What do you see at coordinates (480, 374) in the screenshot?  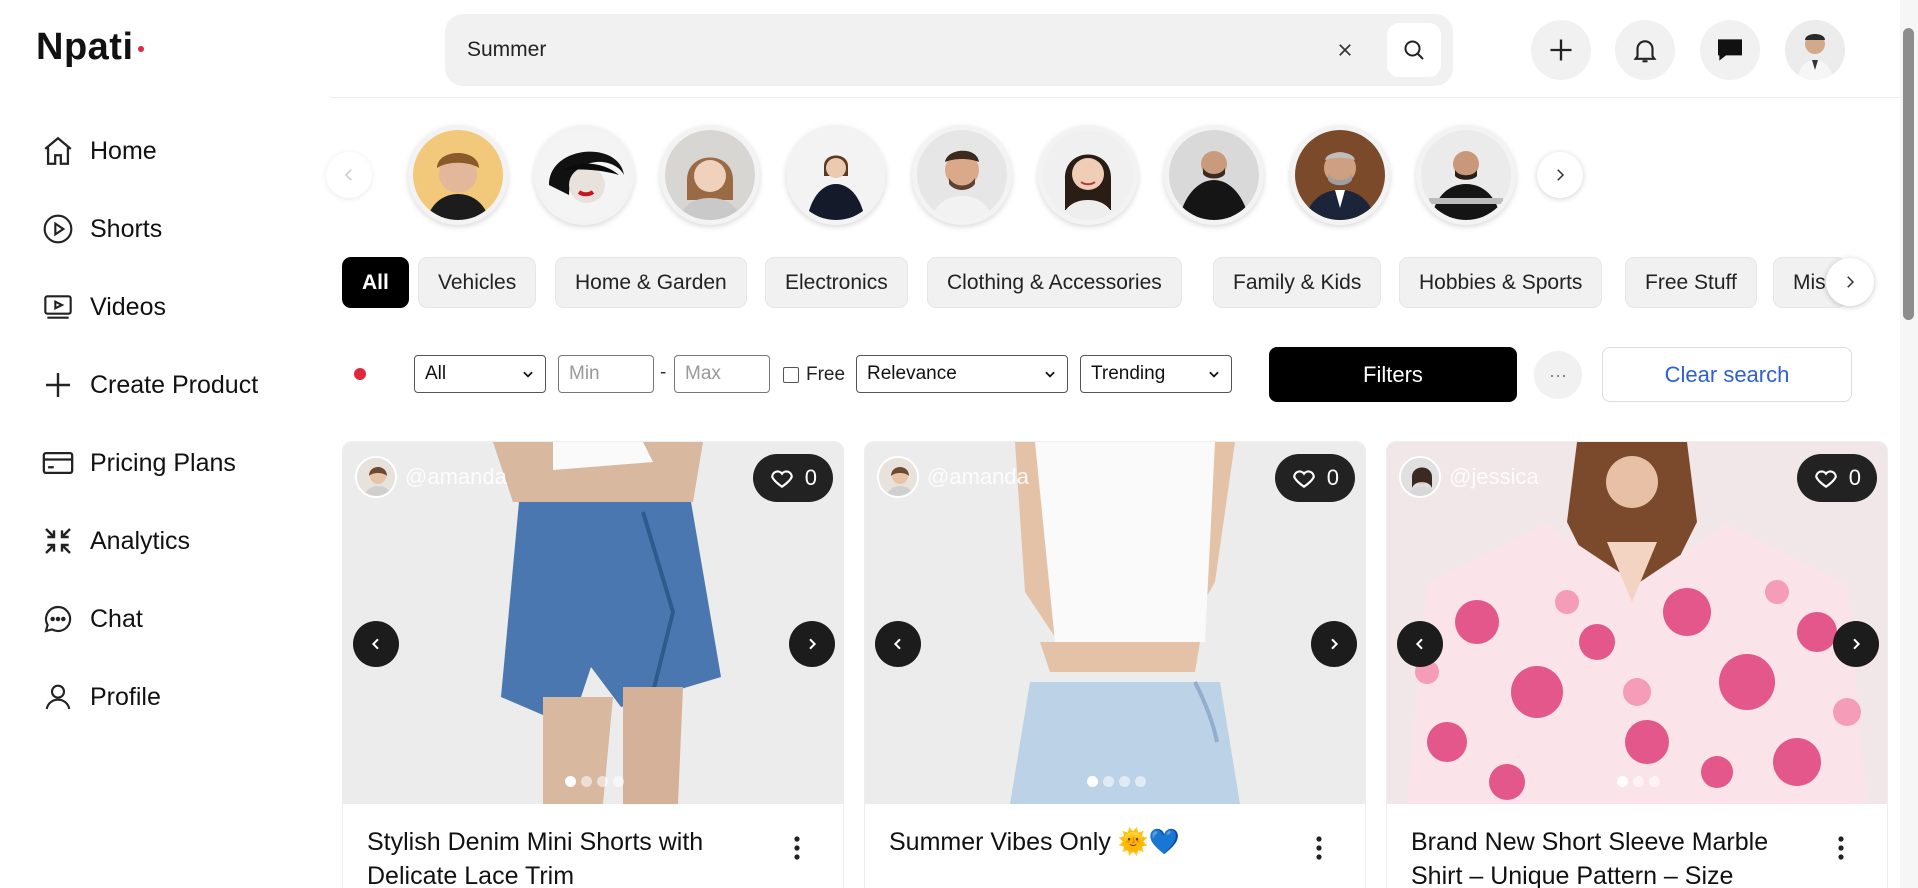 I see `category-select: All` at bounding box center [480, 374].